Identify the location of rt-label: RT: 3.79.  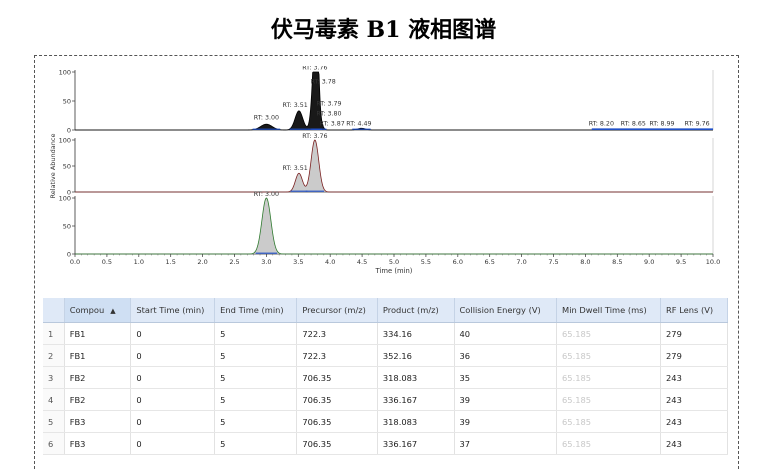
(328, 104).